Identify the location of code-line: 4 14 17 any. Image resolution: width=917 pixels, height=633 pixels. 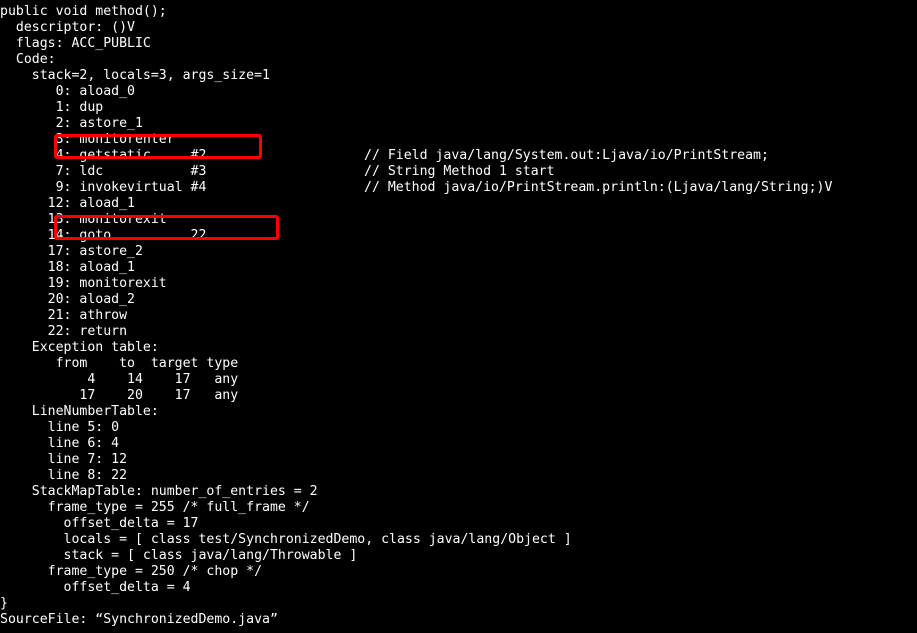
(458, 380).